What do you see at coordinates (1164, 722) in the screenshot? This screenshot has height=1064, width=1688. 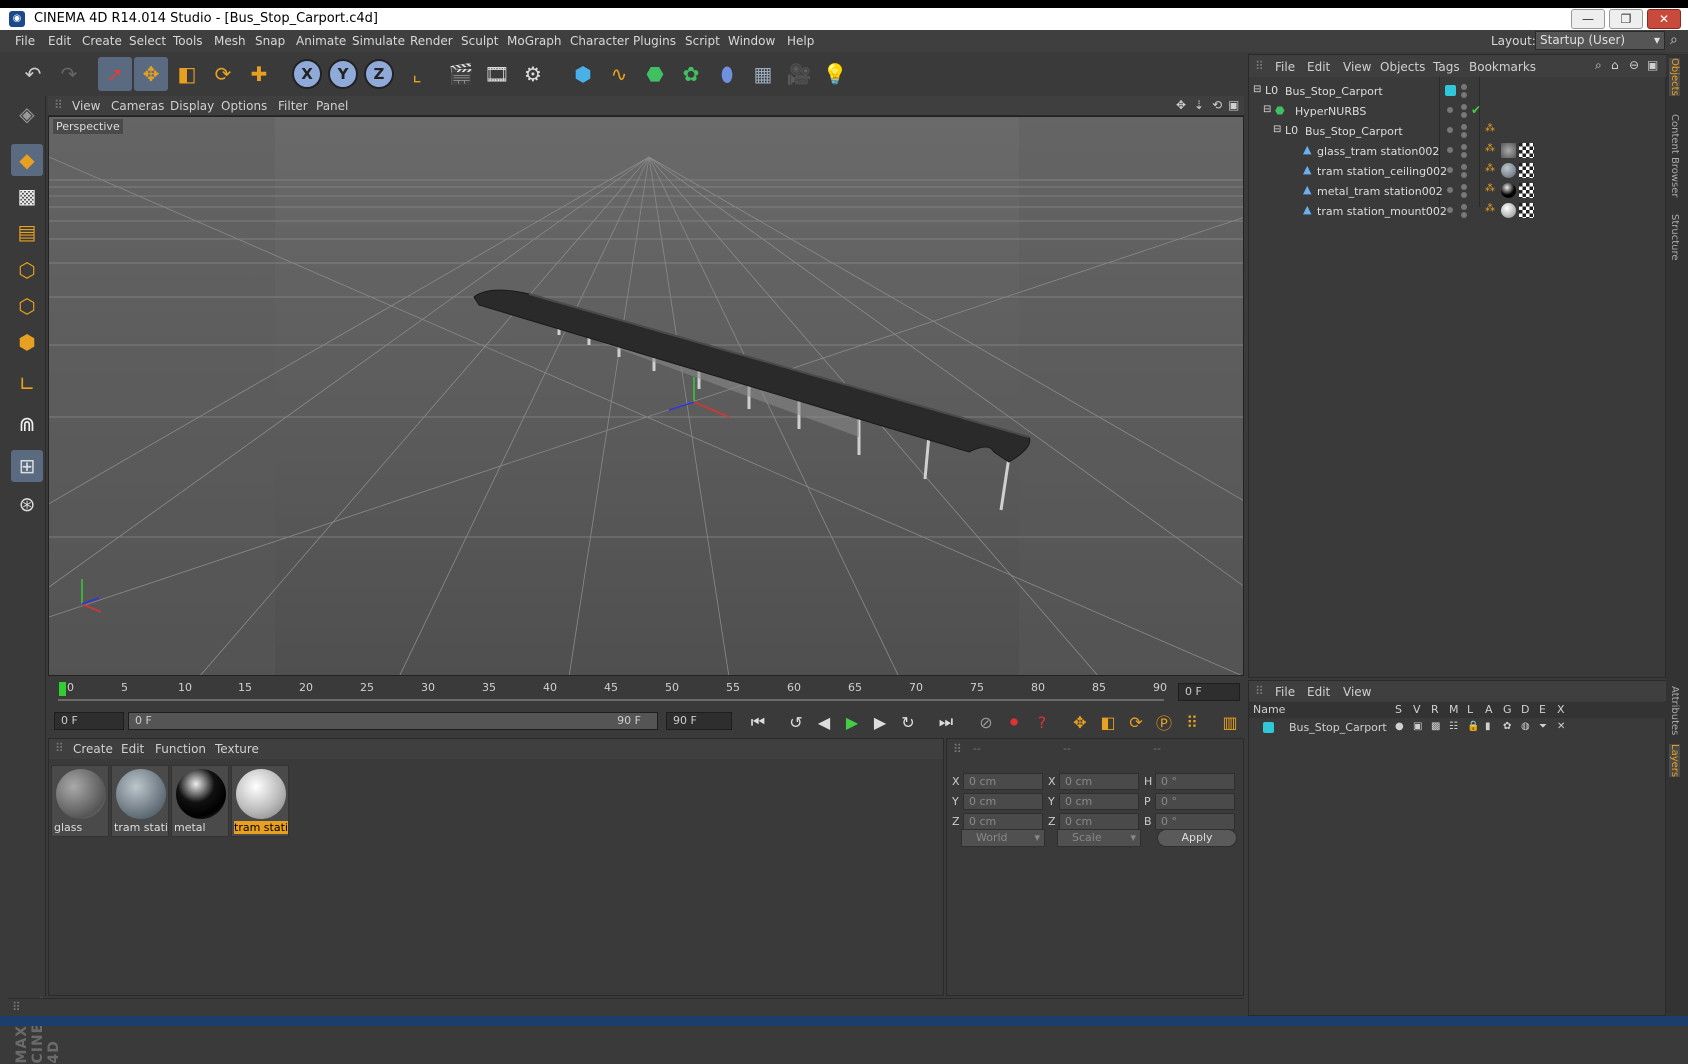 I see `record-parameter-icon: Ⓟ` at bounding box center [1164, 722].